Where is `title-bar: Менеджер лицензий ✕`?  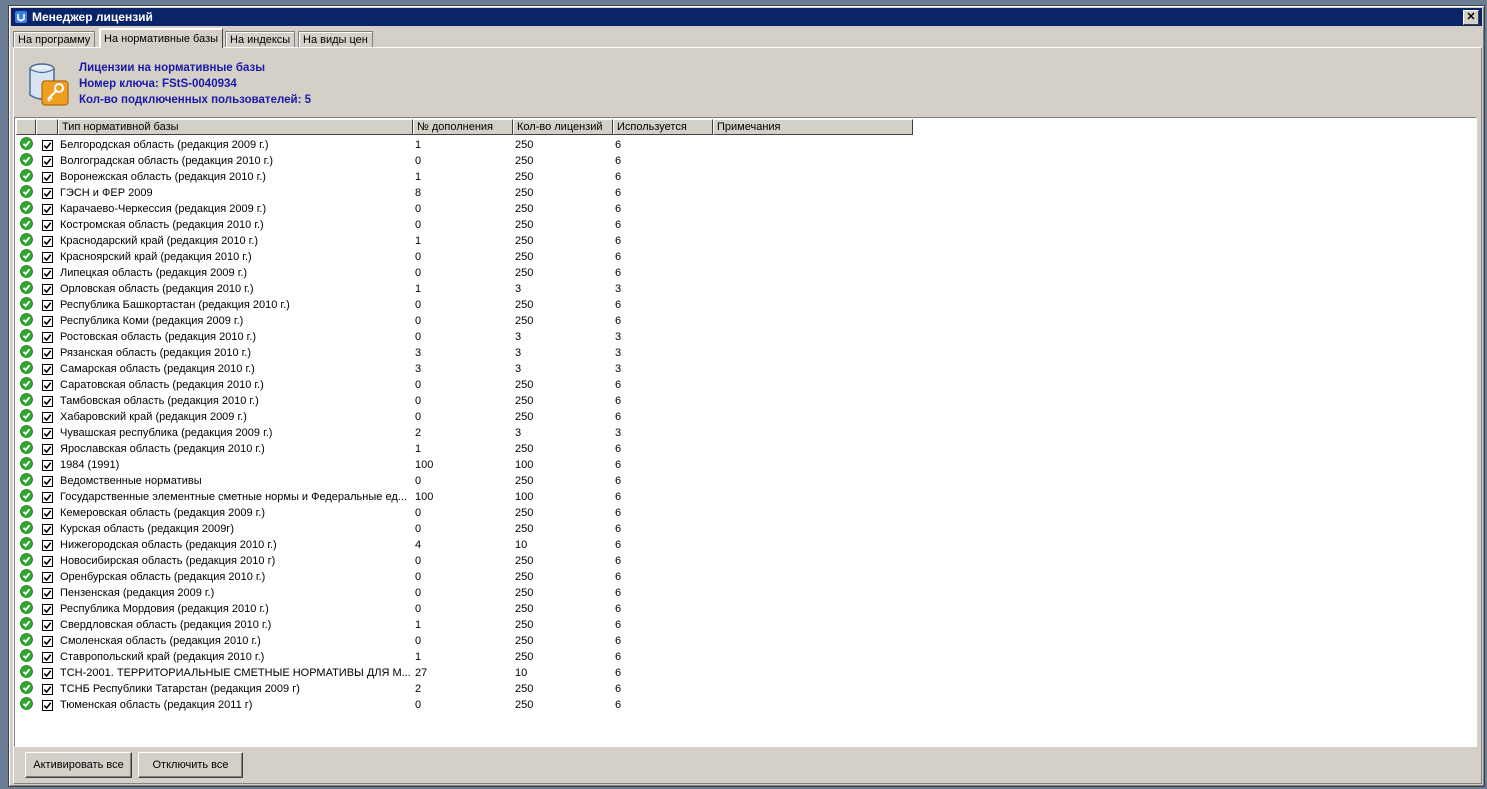
title-bar: Менеджер лицензий ✕ is located at coordinates (746, 17).